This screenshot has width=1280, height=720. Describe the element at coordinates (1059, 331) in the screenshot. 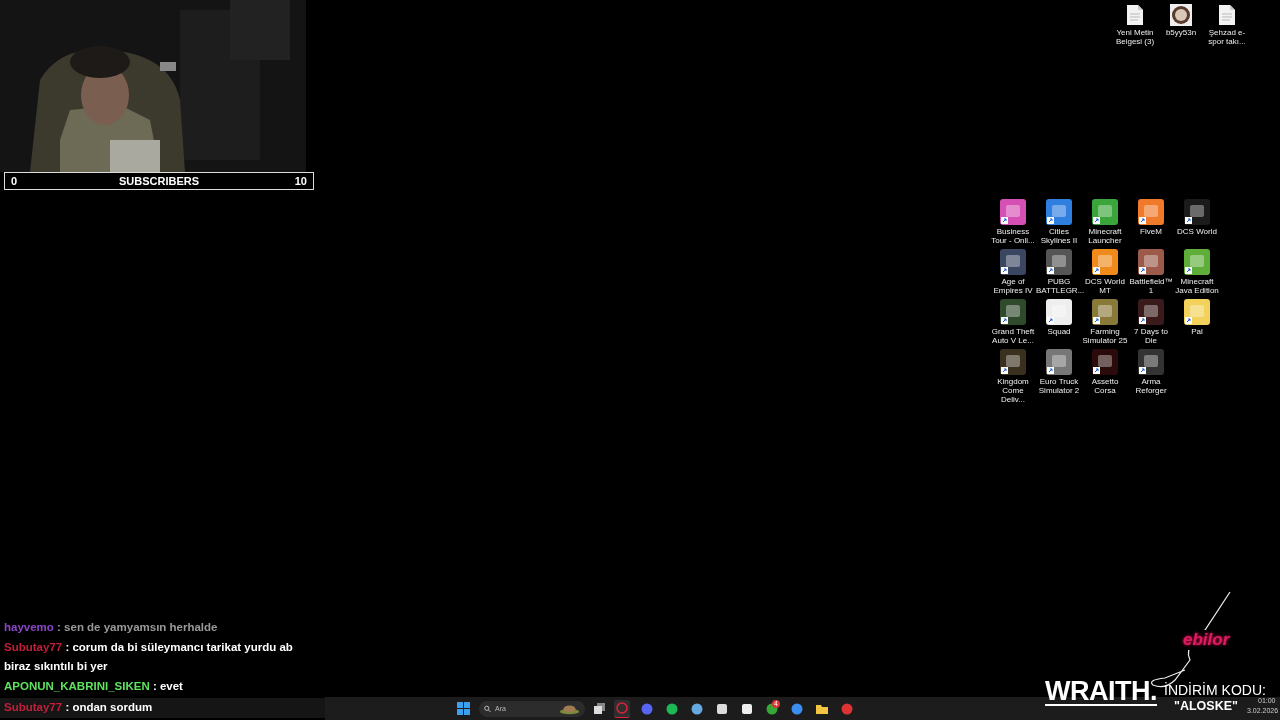

I see `icon-label: Squad` at that location.